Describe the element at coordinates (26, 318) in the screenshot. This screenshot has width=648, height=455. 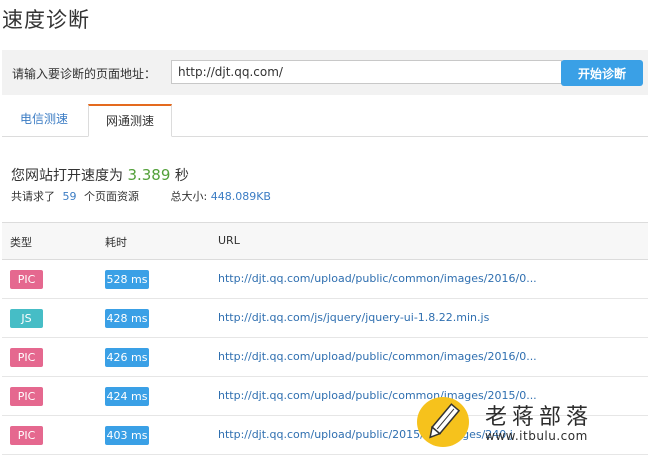
I see `type-badge: JS` at that location.